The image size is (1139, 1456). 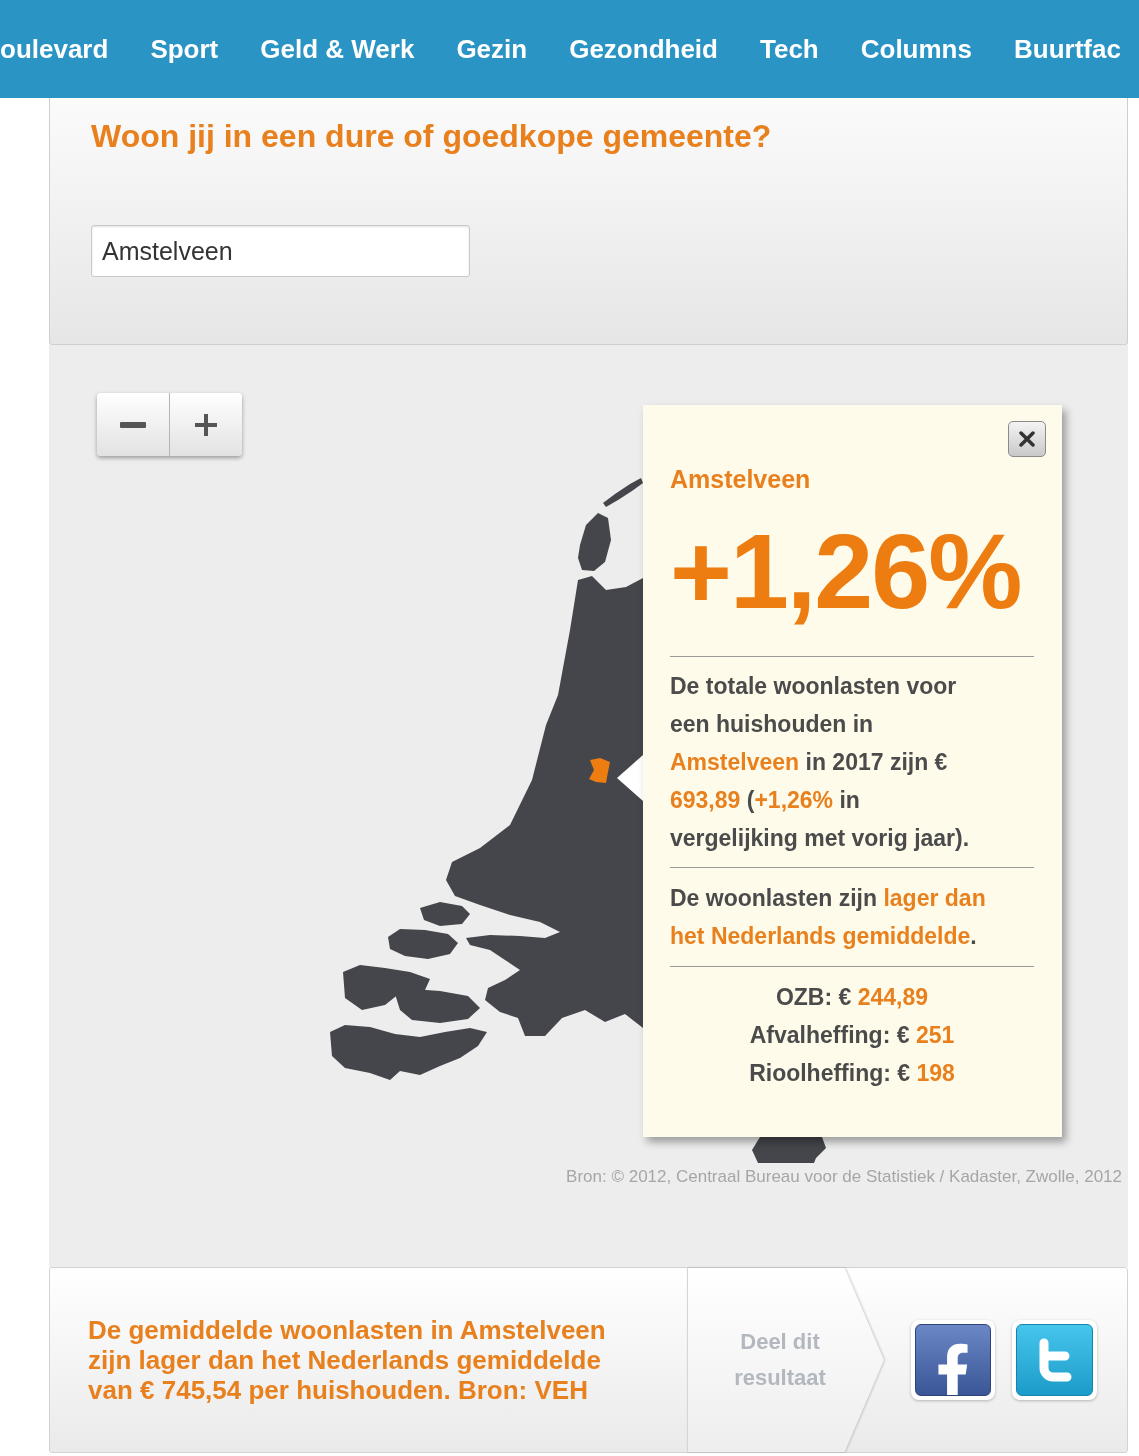 What do you see at coordinates (184, 49) in the screenshot?
I see `nav-link: Sport` at bounding box center [184, 49].